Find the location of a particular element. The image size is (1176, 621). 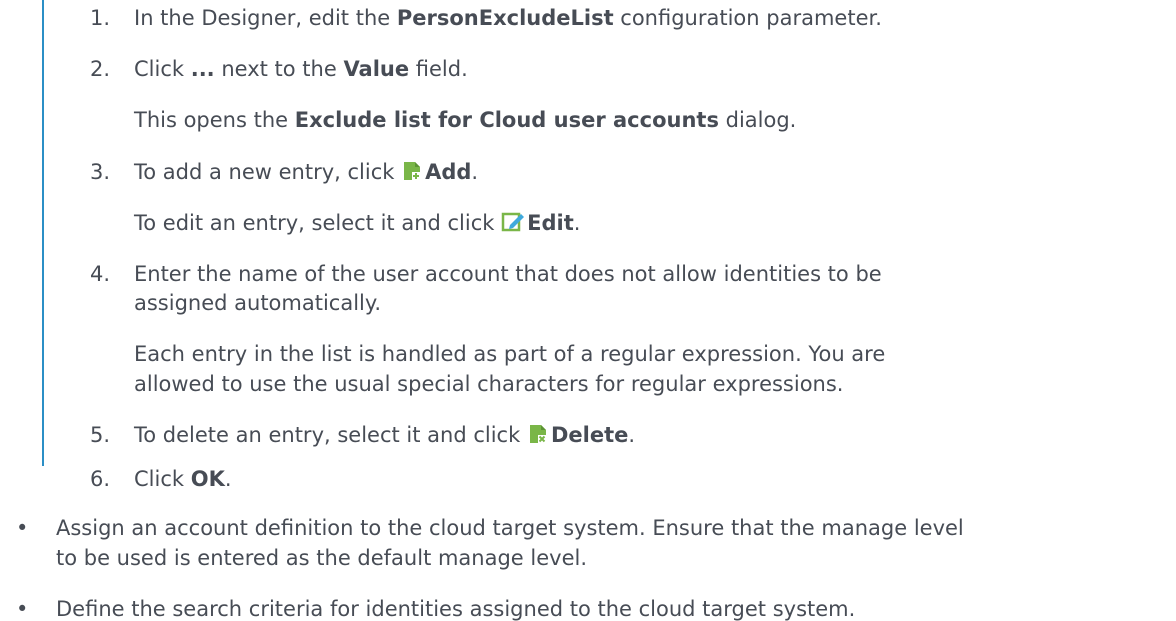

step-text: To add a new entry, click is located at coordinates (268, 172).